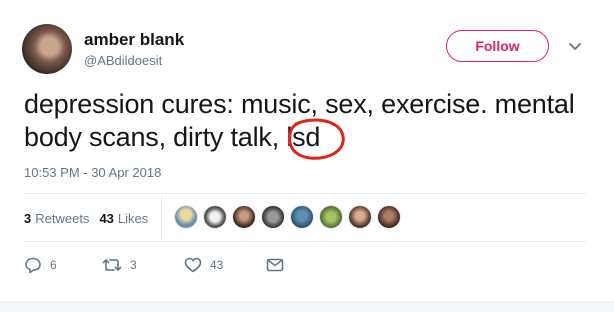 This screenshot has width=614, height=312. What do you see at coordinates (225, 265) in the screenshot?
I see `like-button: 43` at bounding box center [225, 265].